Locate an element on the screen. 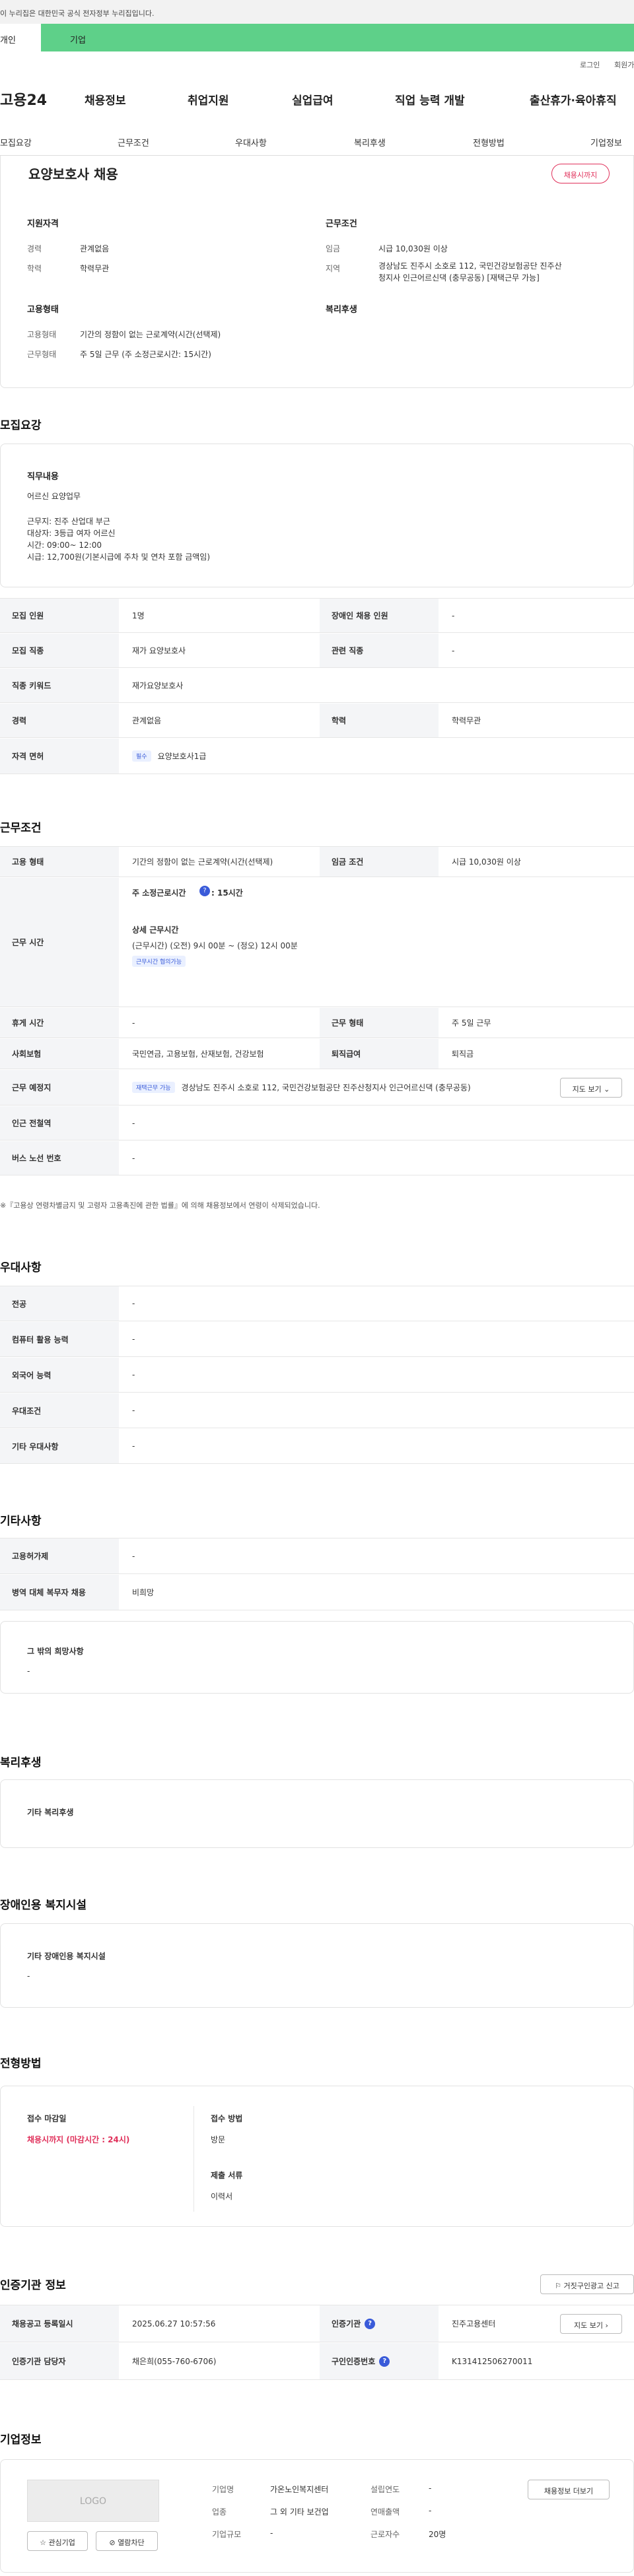 This screenshot has width=634, height=2576. sales-value: - is located at coordinates (430, 2510).